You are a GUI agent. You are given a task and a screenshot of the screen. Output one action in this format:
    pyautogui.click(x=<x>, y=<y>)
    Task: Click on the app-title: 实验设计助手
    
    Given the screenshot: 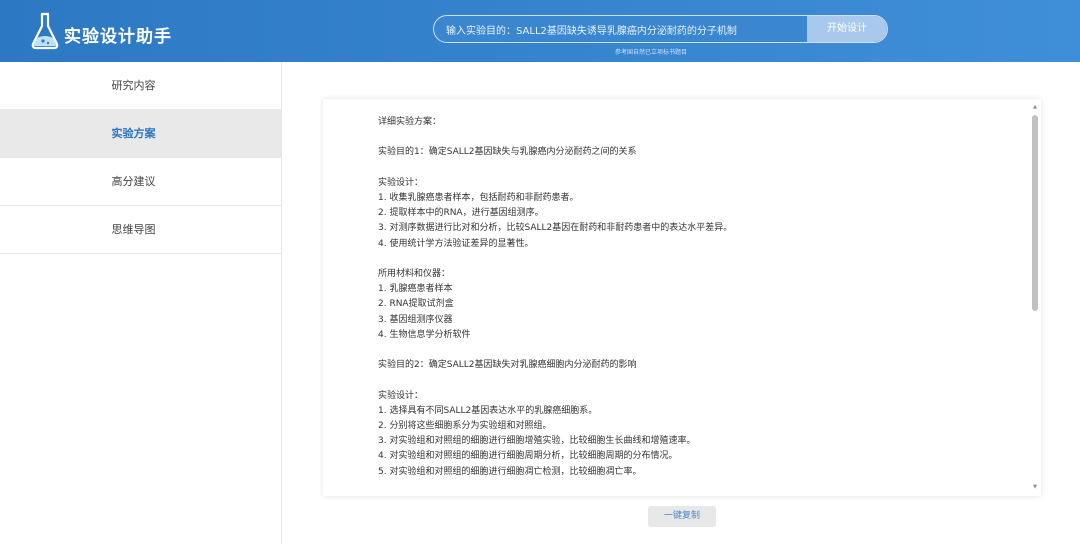 What is the action you would take?
    pyautogui.click(x=118, y=37)
    